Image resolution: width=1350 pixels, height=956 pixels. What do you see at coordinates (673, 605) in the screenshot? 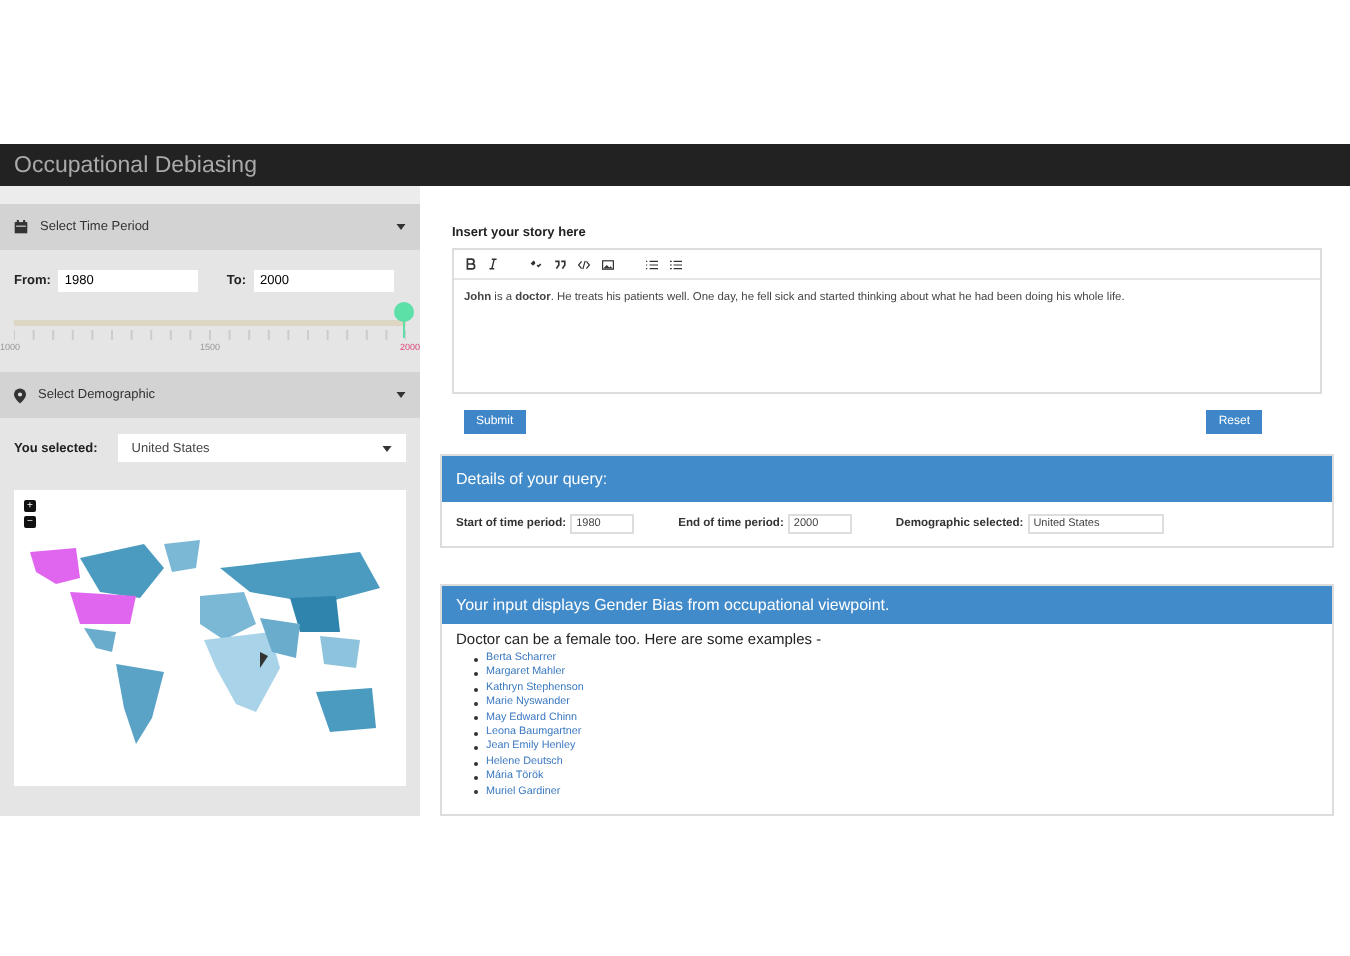
I see `panel-title: Your input displays Gender Bias from occupational viewpoint.` at bounding box center [673, 605].